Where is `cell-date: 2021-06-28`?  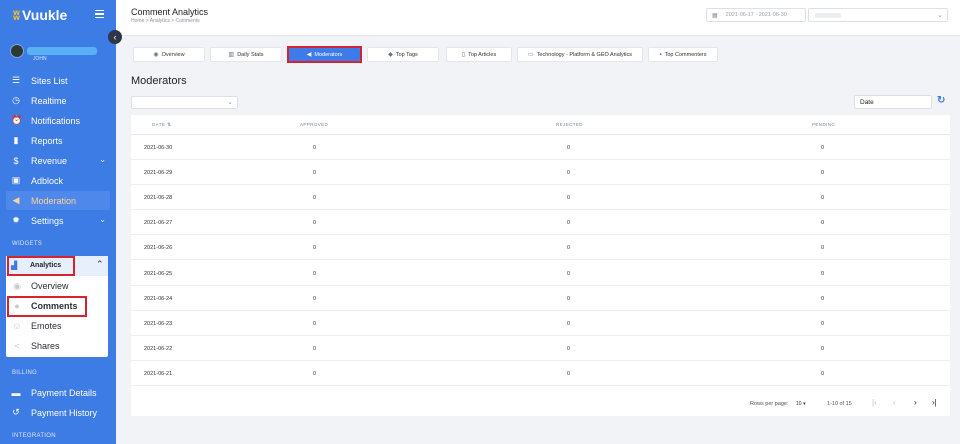
cell-date: 2021-06-28 is located at coordinates (158, 198).